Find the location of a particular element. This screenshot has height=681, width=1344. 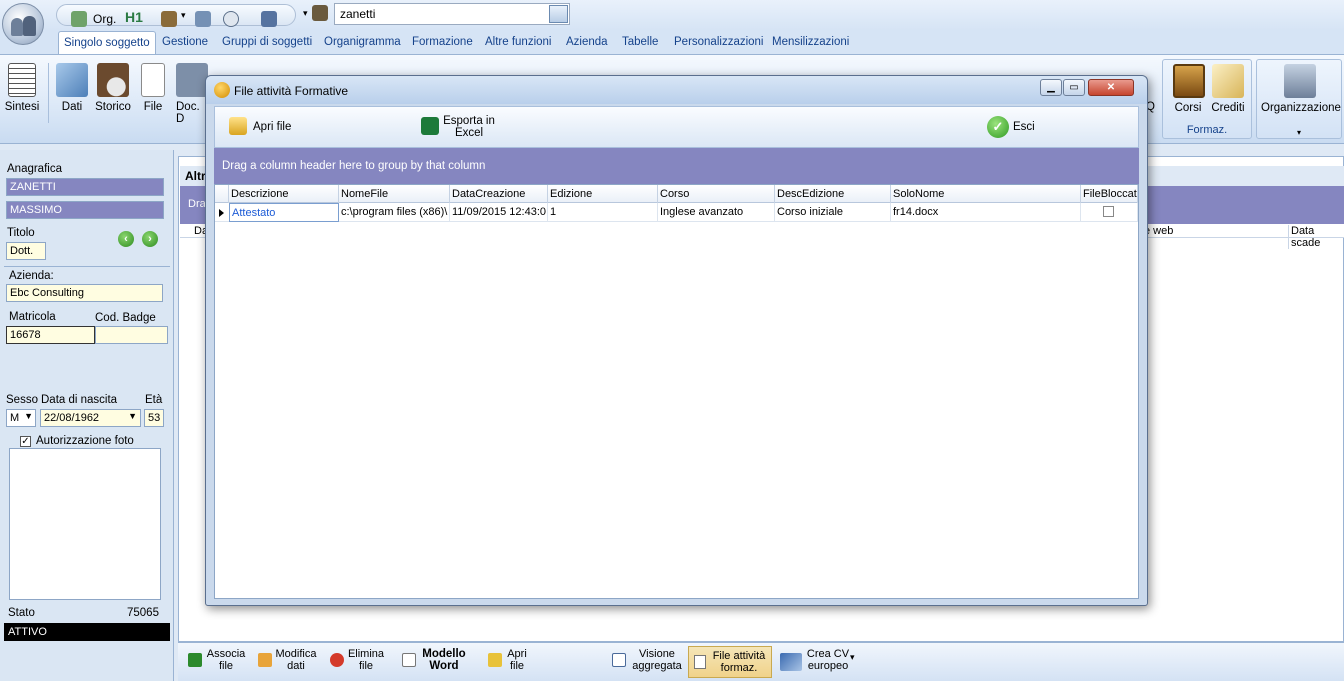

tab-mensilizzazioni: Mensilizzazioni is located at coordinates (810, 42).